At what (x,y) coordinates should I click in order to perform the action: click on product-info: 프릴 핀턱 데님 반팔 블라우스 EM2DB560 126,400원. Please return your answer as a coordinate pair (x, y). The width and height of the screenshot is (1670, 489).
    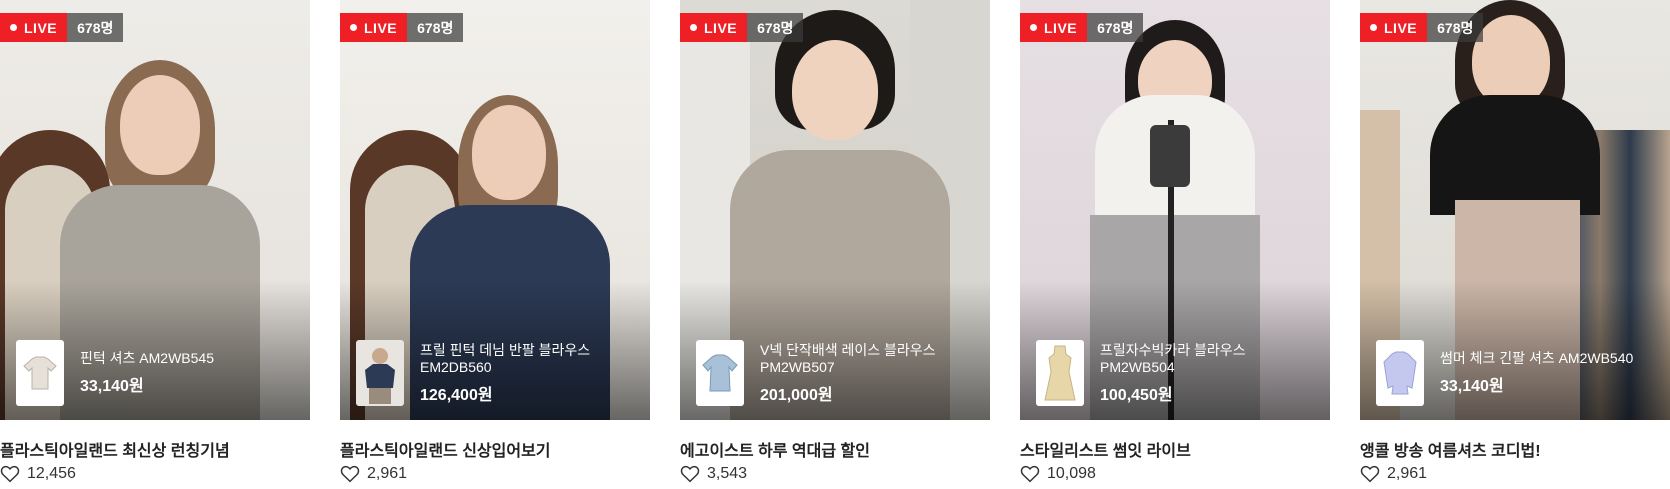
    Looking at the image, I should click on (530, 373).